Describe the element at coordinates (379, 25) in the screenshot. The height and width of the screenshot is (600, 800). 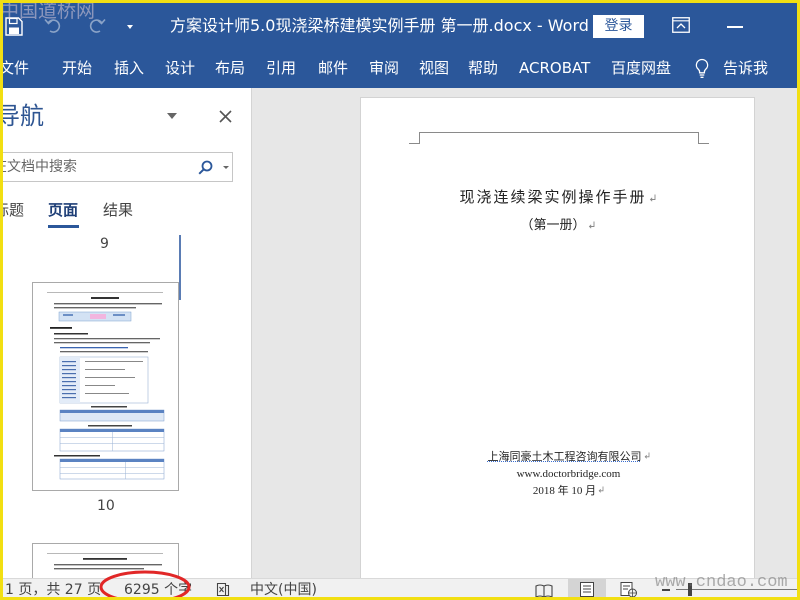
I see `window-title: 方案设计师5.0现浇梁桥建模实例手册 第一册.docx - Word` at that location.